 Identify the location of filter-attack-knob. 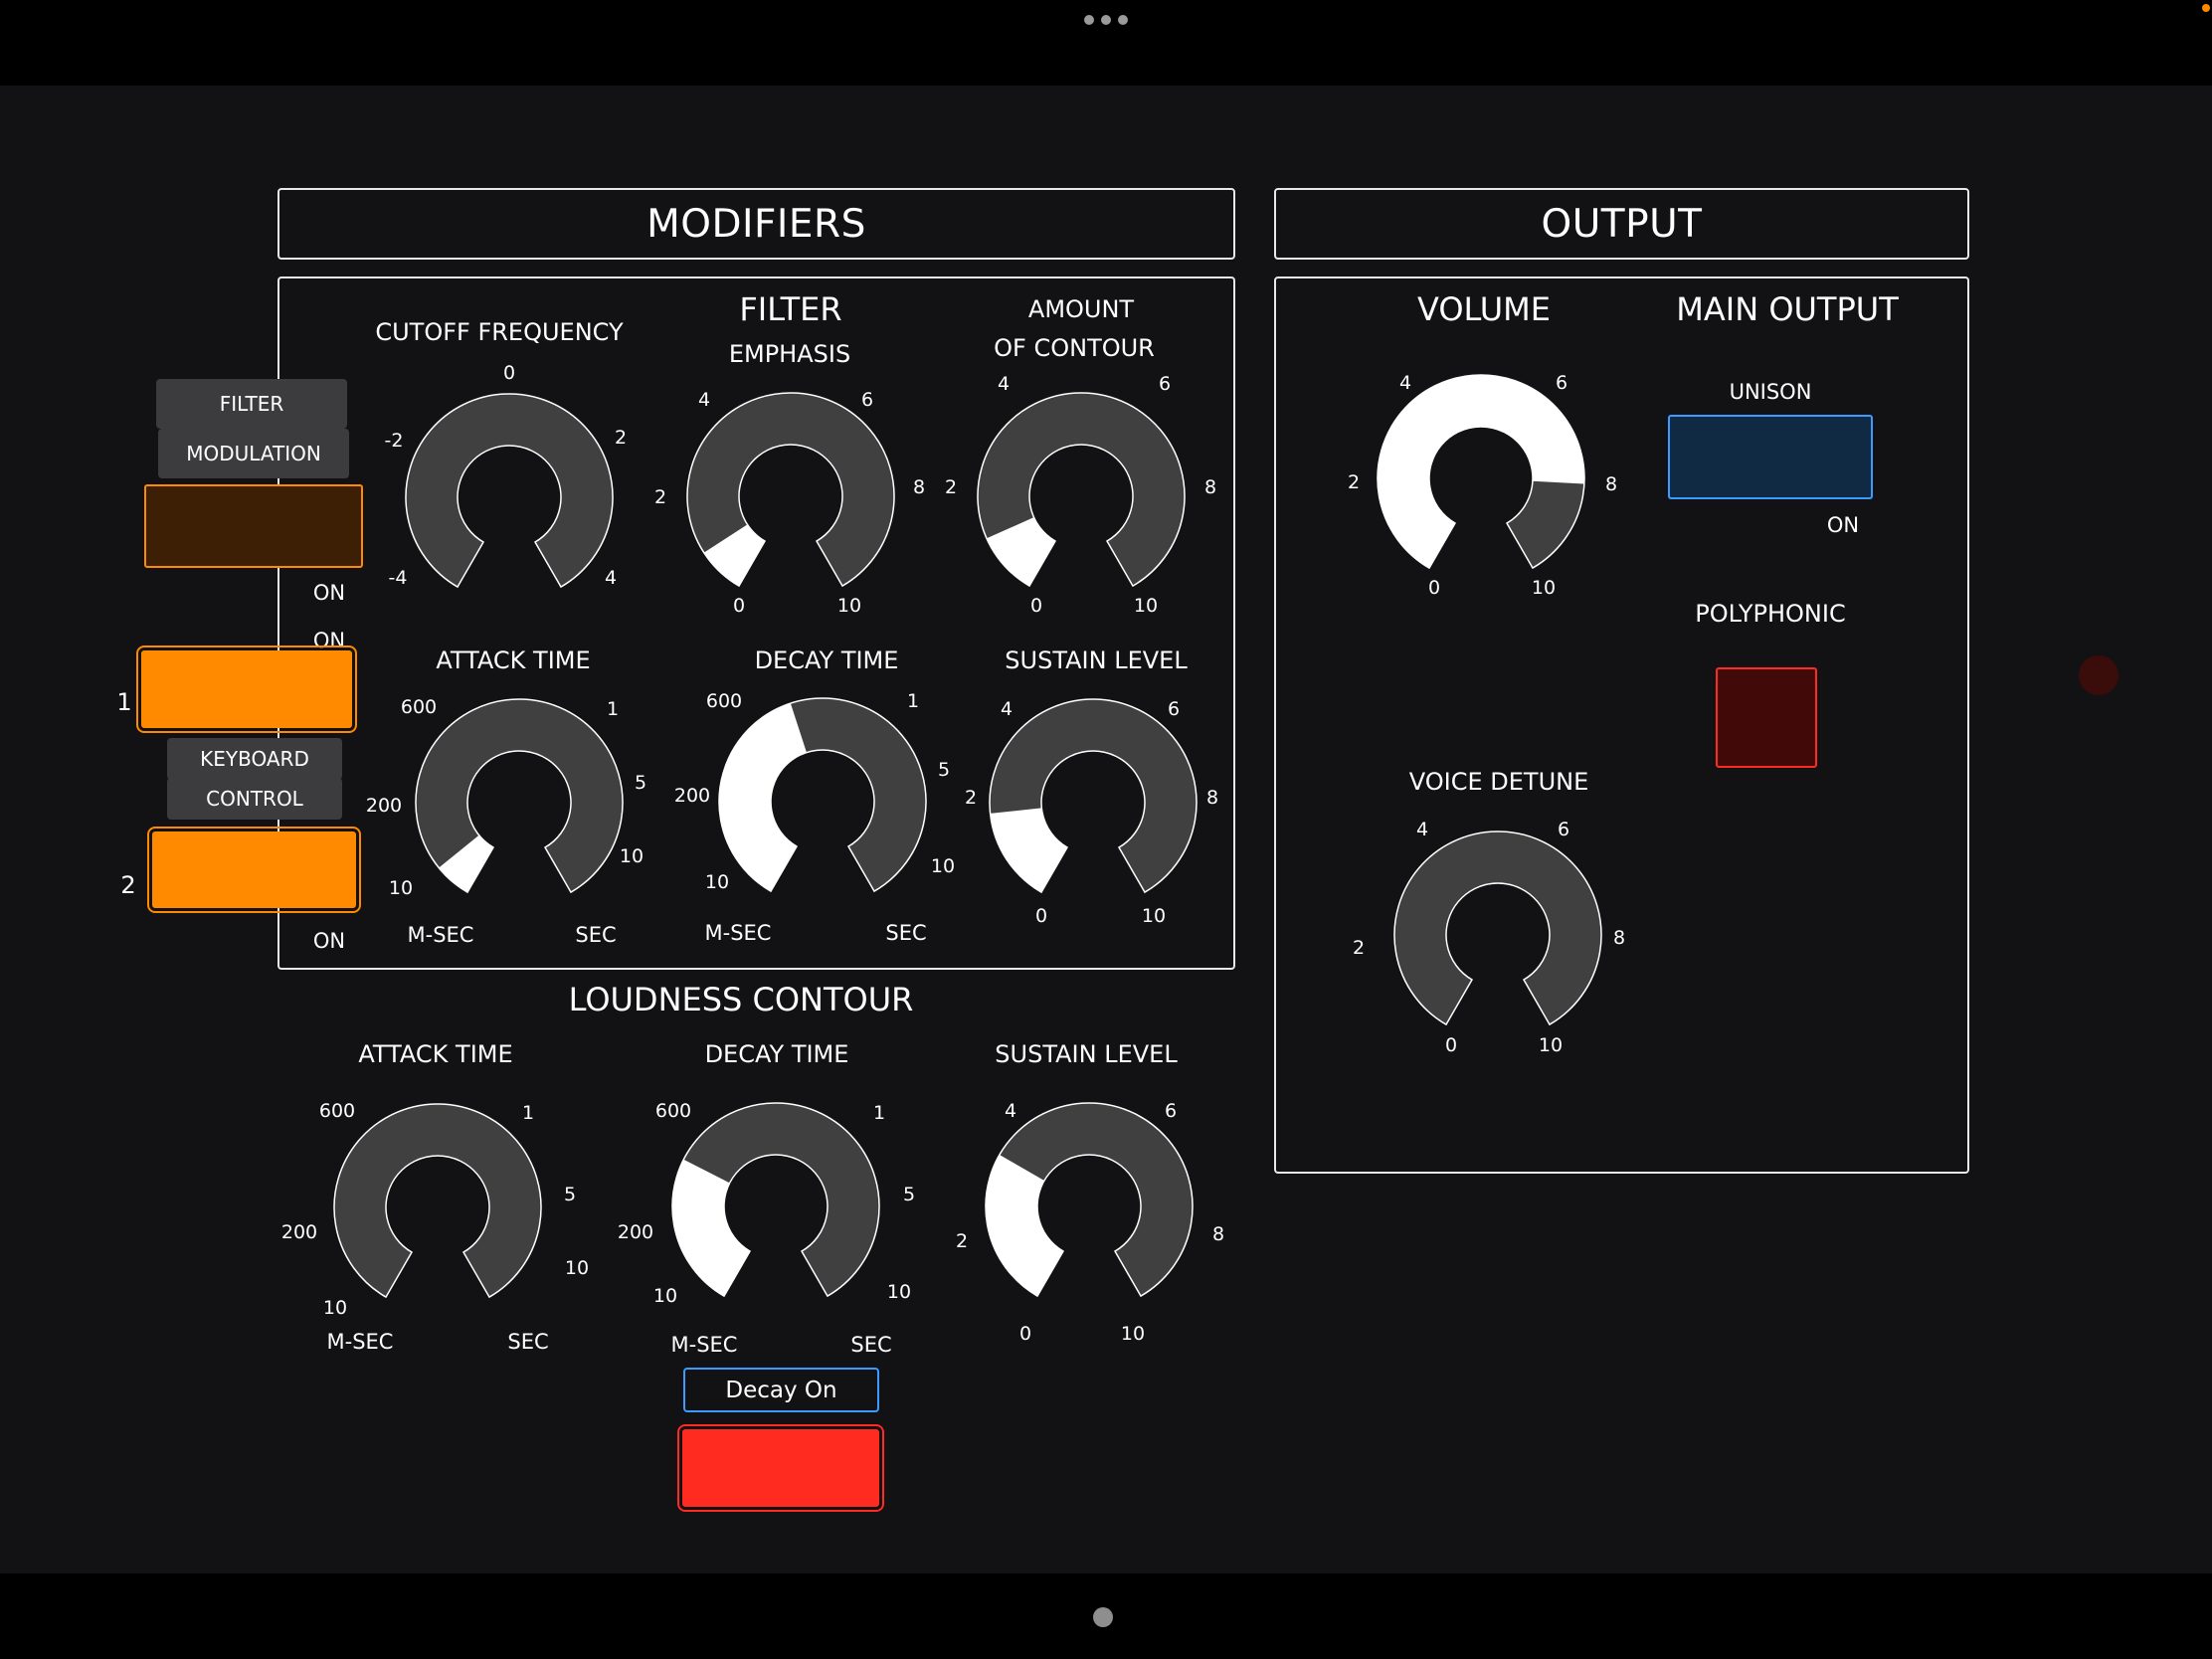
(519, 802).